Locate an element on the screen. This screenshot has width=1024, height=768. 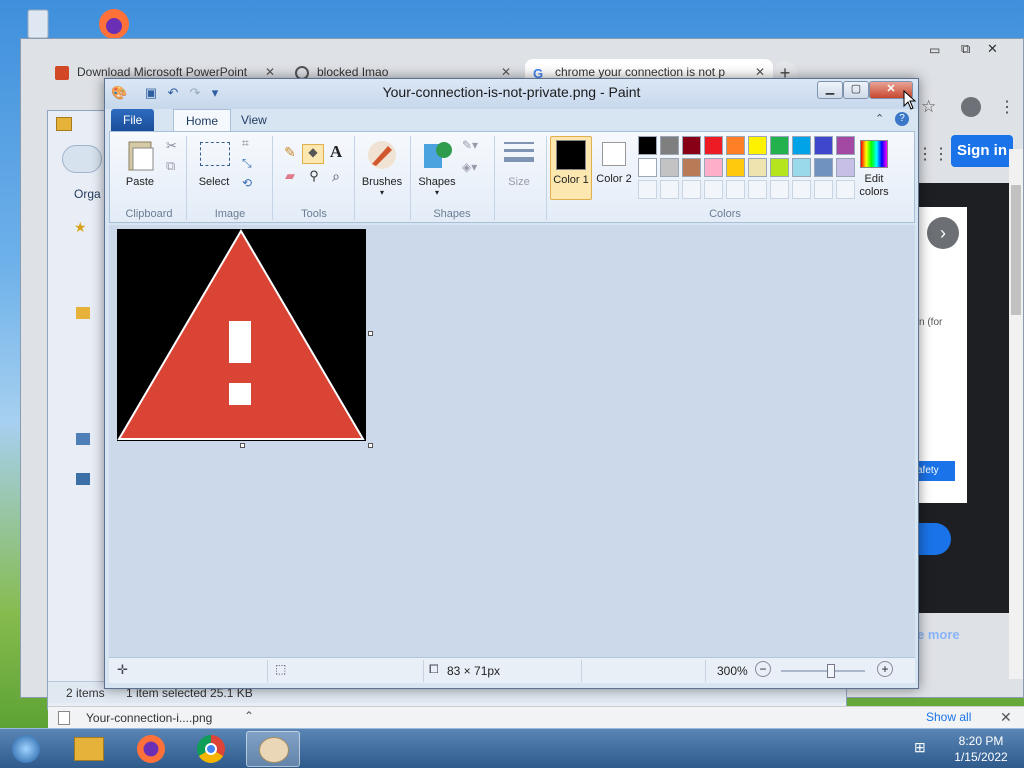
fill-shape-icon: ◈▾ is located at coordinates (469, 167).